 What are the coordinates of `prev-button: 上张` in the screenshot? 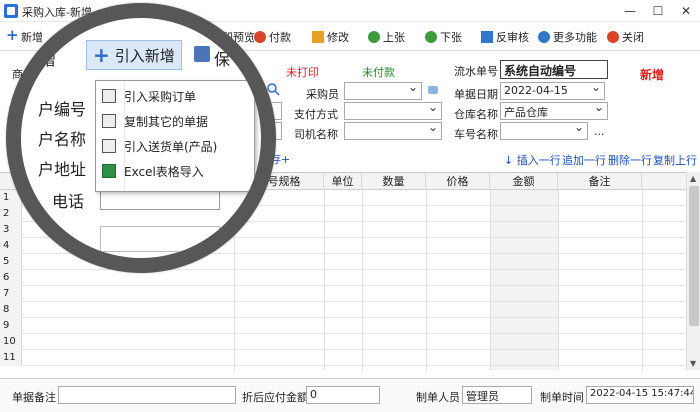 It's located at (386, 37).